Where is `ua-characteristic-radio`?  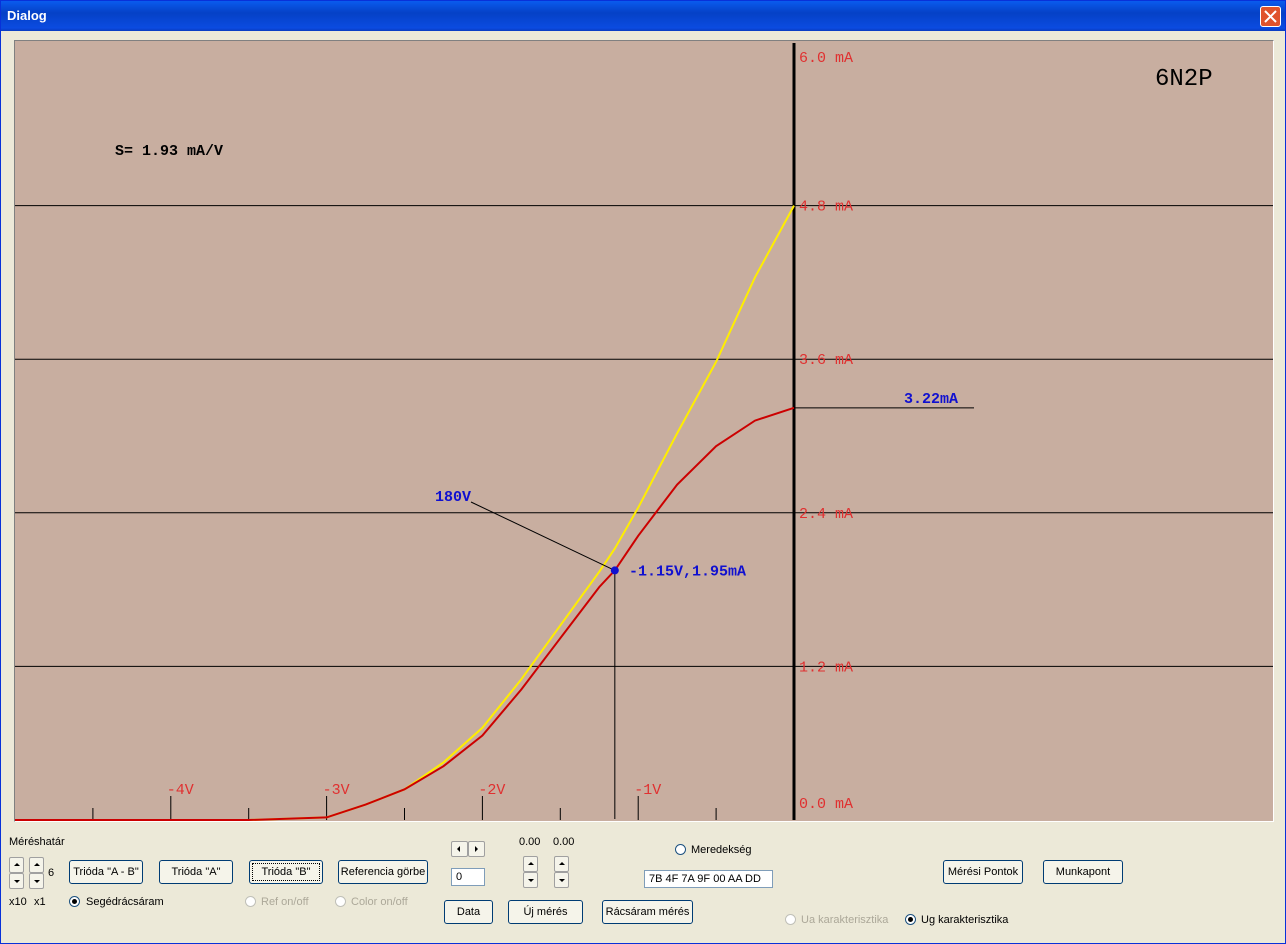 ua-characteristic-radio is located at coordinates (790, 919).